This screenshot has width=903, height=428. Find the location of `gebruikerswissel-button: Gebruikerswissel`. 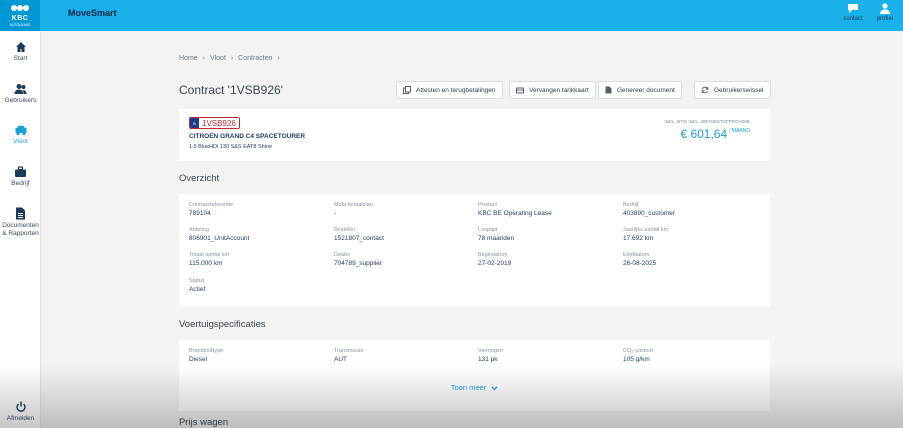

gebruikerswissel-button: Gebruikerswissel is located at coordinates (732, 90).